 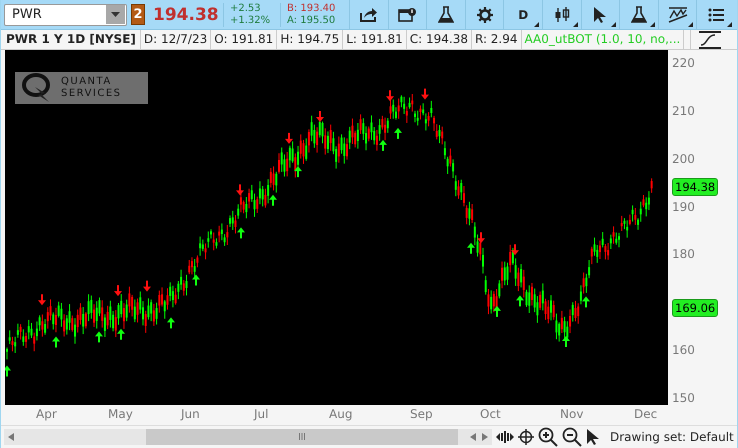 What do you see at coordinates (683, 254) in the screenshot?
I see `price-label: 180` at bounding box center [683, 254].